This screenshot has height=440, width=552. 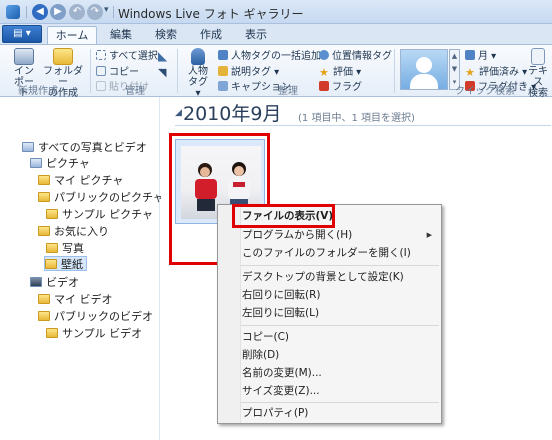 I want to click on menu-item-rotate-right: 右回りに回転(R), so click(x=281, y=295).